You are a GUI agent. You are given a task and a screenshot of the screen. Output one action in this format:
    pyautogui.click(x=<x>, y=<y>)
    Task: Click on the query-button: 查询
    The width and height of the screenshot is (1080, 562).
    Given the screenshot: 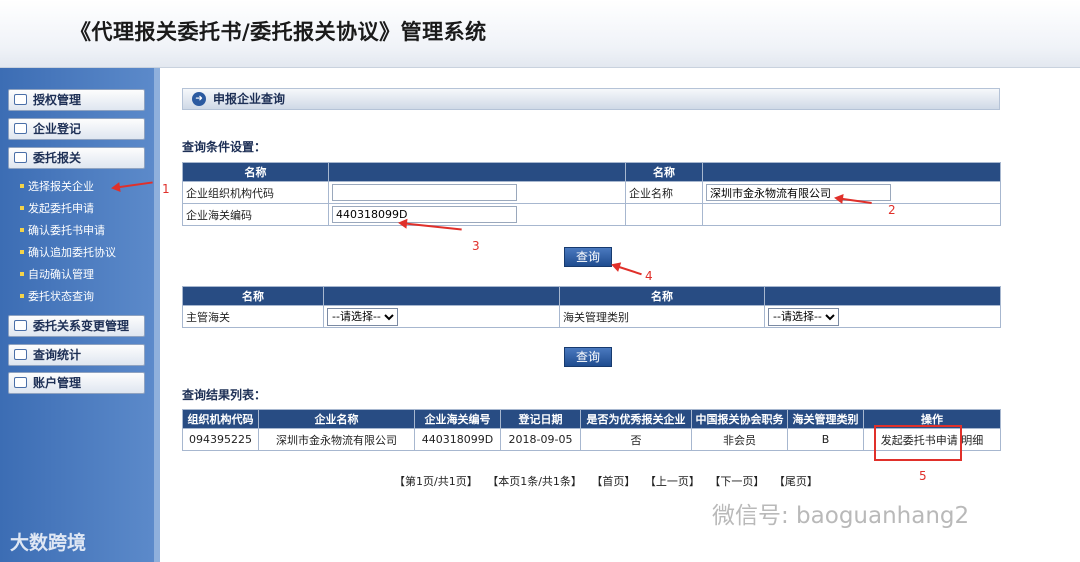 What is the action you would take?
    pyautogui.click(x=588, y=257)
    